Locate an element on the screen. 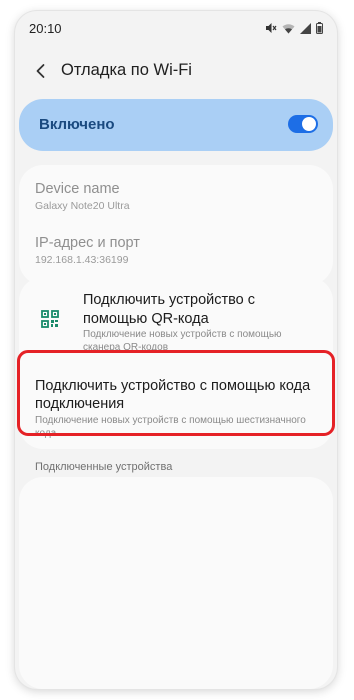 The height and width of the screenshot is (700, 354). device-name-value: Galaxy Note20 Ultra is located at coordinates (82, 206).